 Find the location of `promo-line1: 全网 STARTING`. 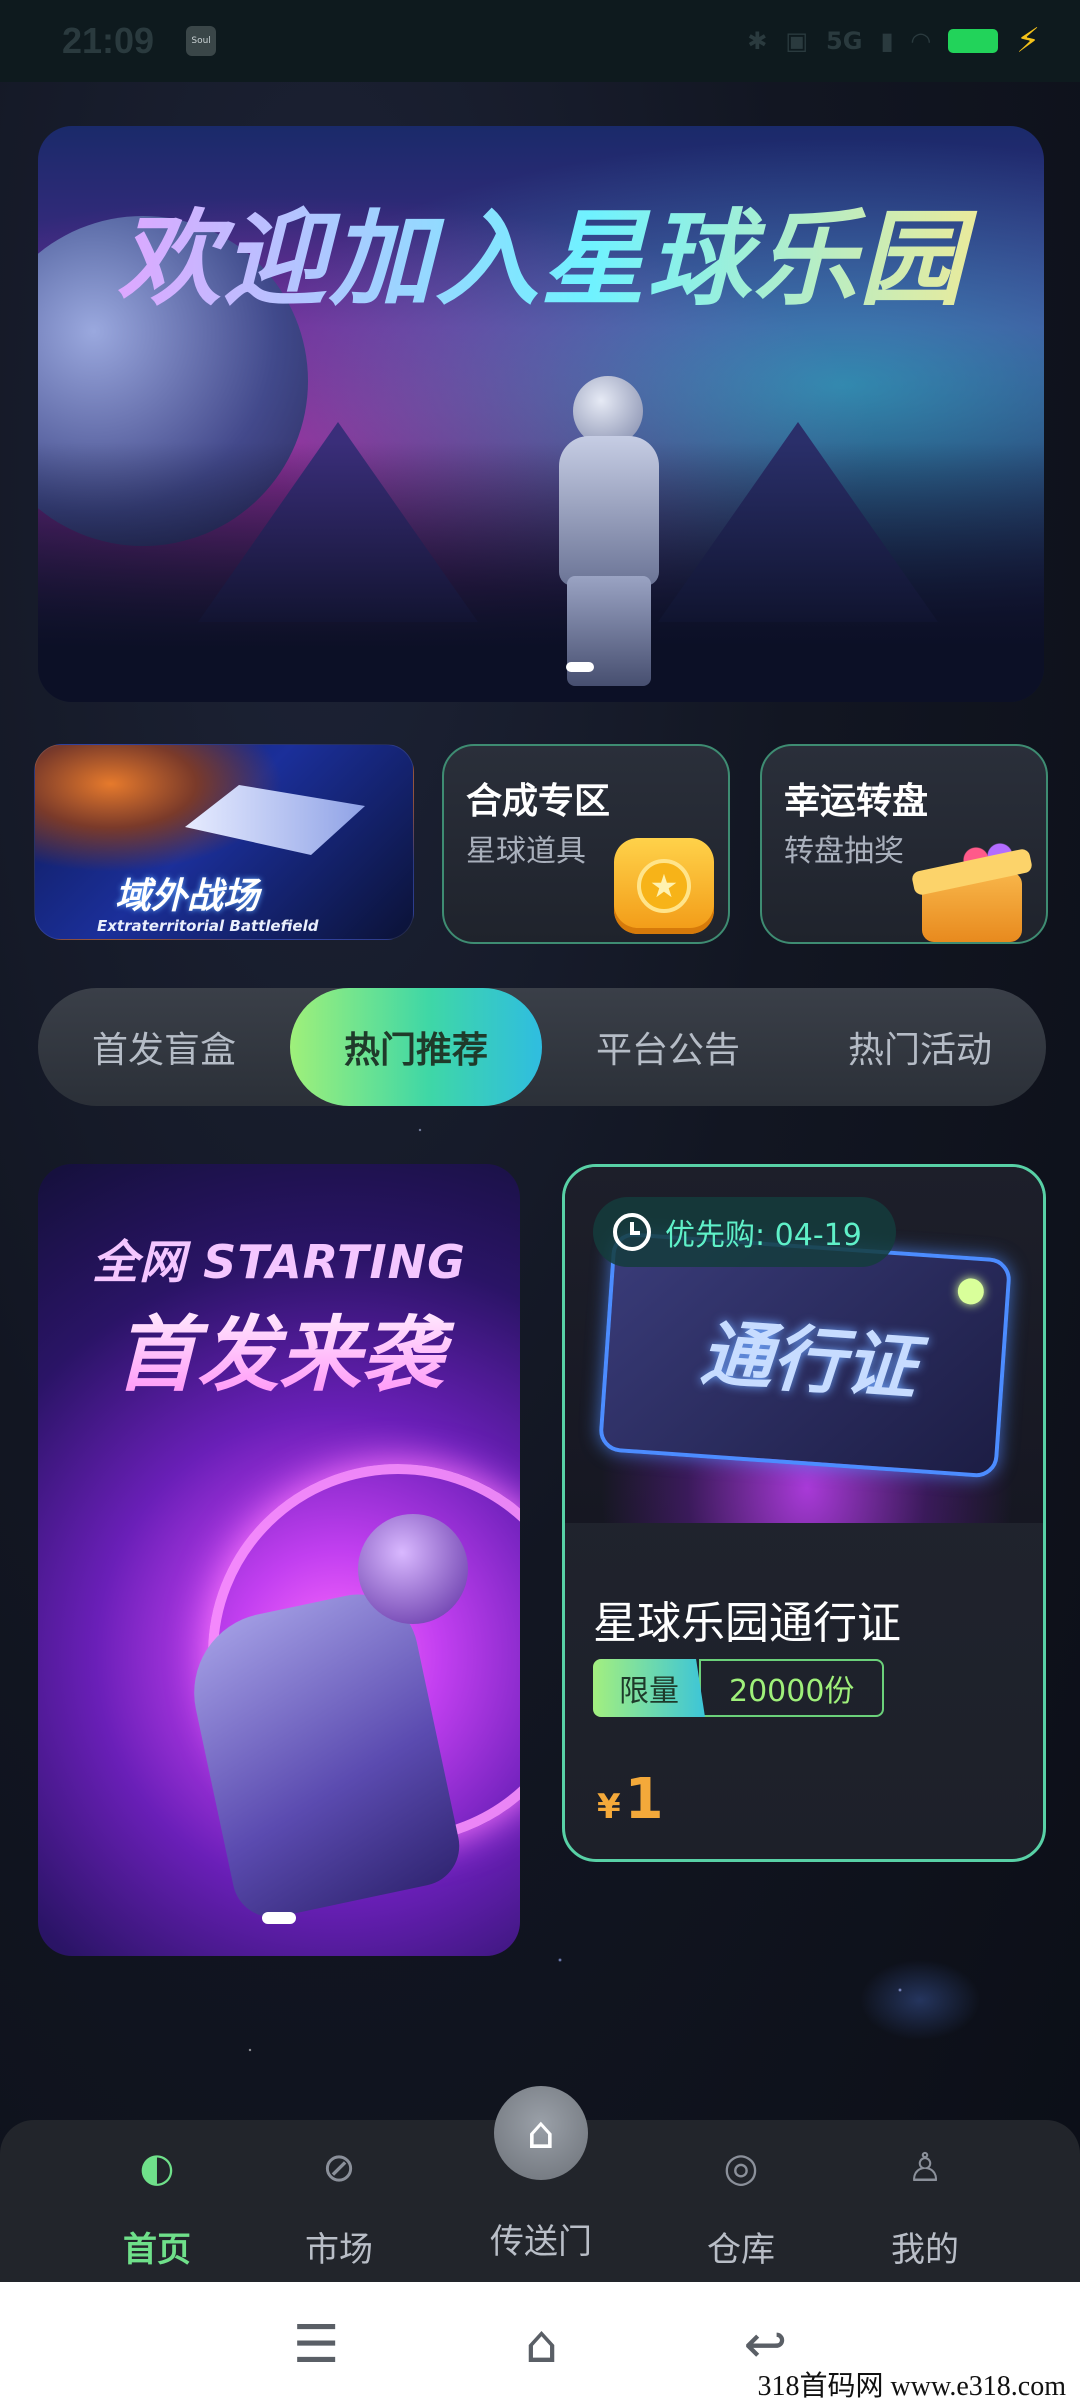

promo-line1: 全网 STARTING is located at coordinates (279, 1262).